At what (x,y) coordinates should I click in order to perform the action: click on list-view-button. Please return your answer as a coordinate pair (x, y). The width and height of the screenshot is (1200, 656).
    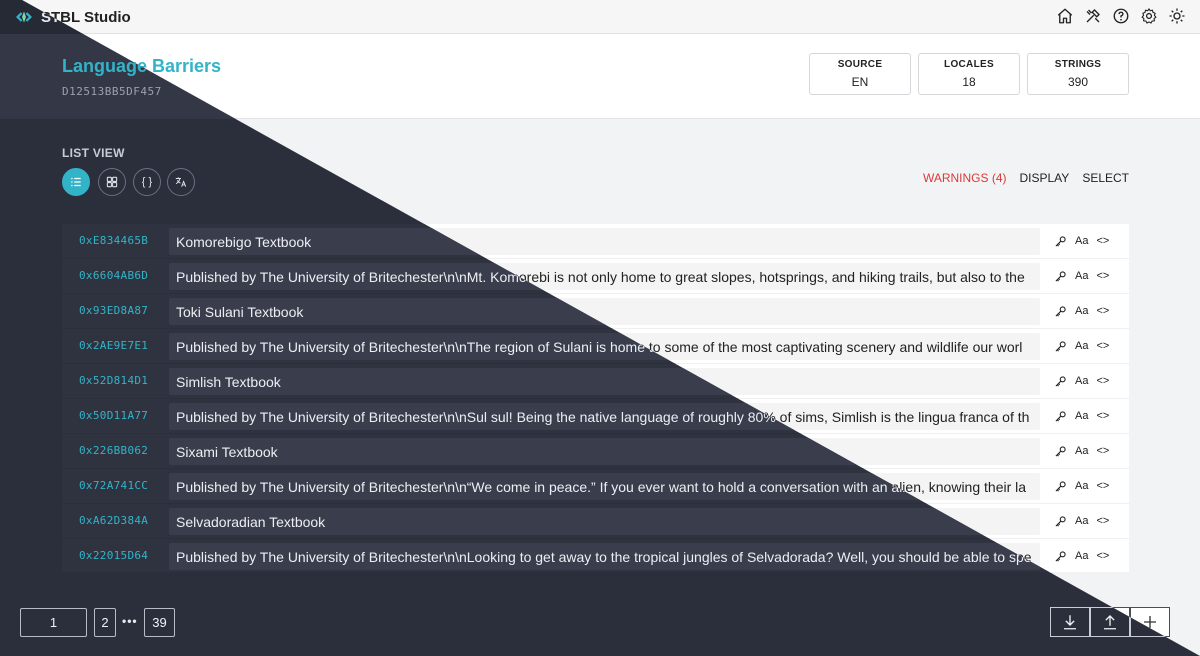
    Looking at the image, I should click on (76, 182).